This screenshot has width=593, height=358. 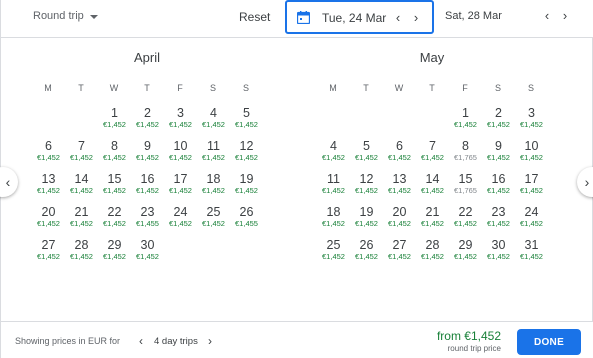 What do you see at coordinates (366, 179) in the screenshot?
I see `day-number: 12` at bounding box center [366, 179].